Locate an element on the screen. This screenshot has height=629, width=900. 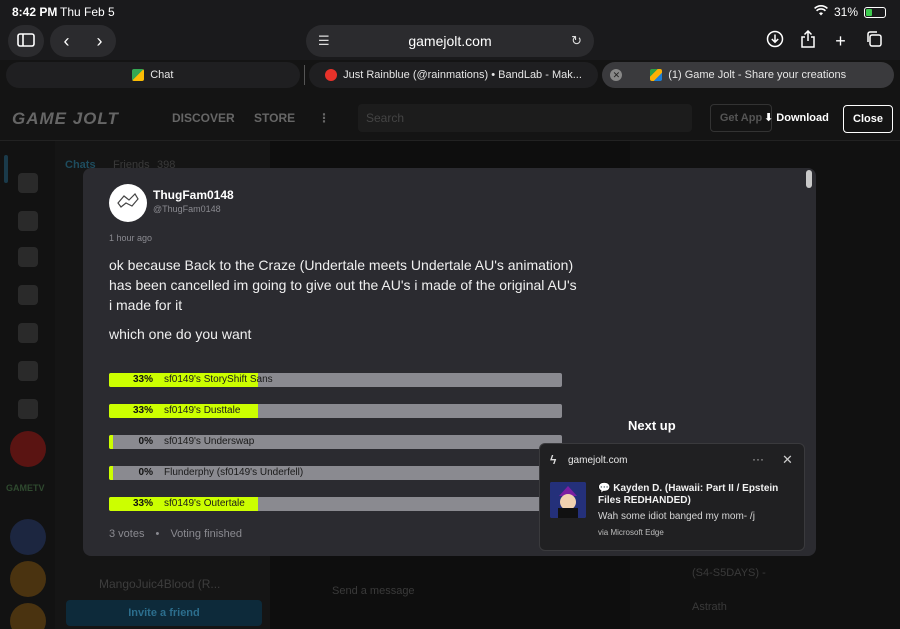
side-list-item: Astrath is located at coordinates (709, 607).